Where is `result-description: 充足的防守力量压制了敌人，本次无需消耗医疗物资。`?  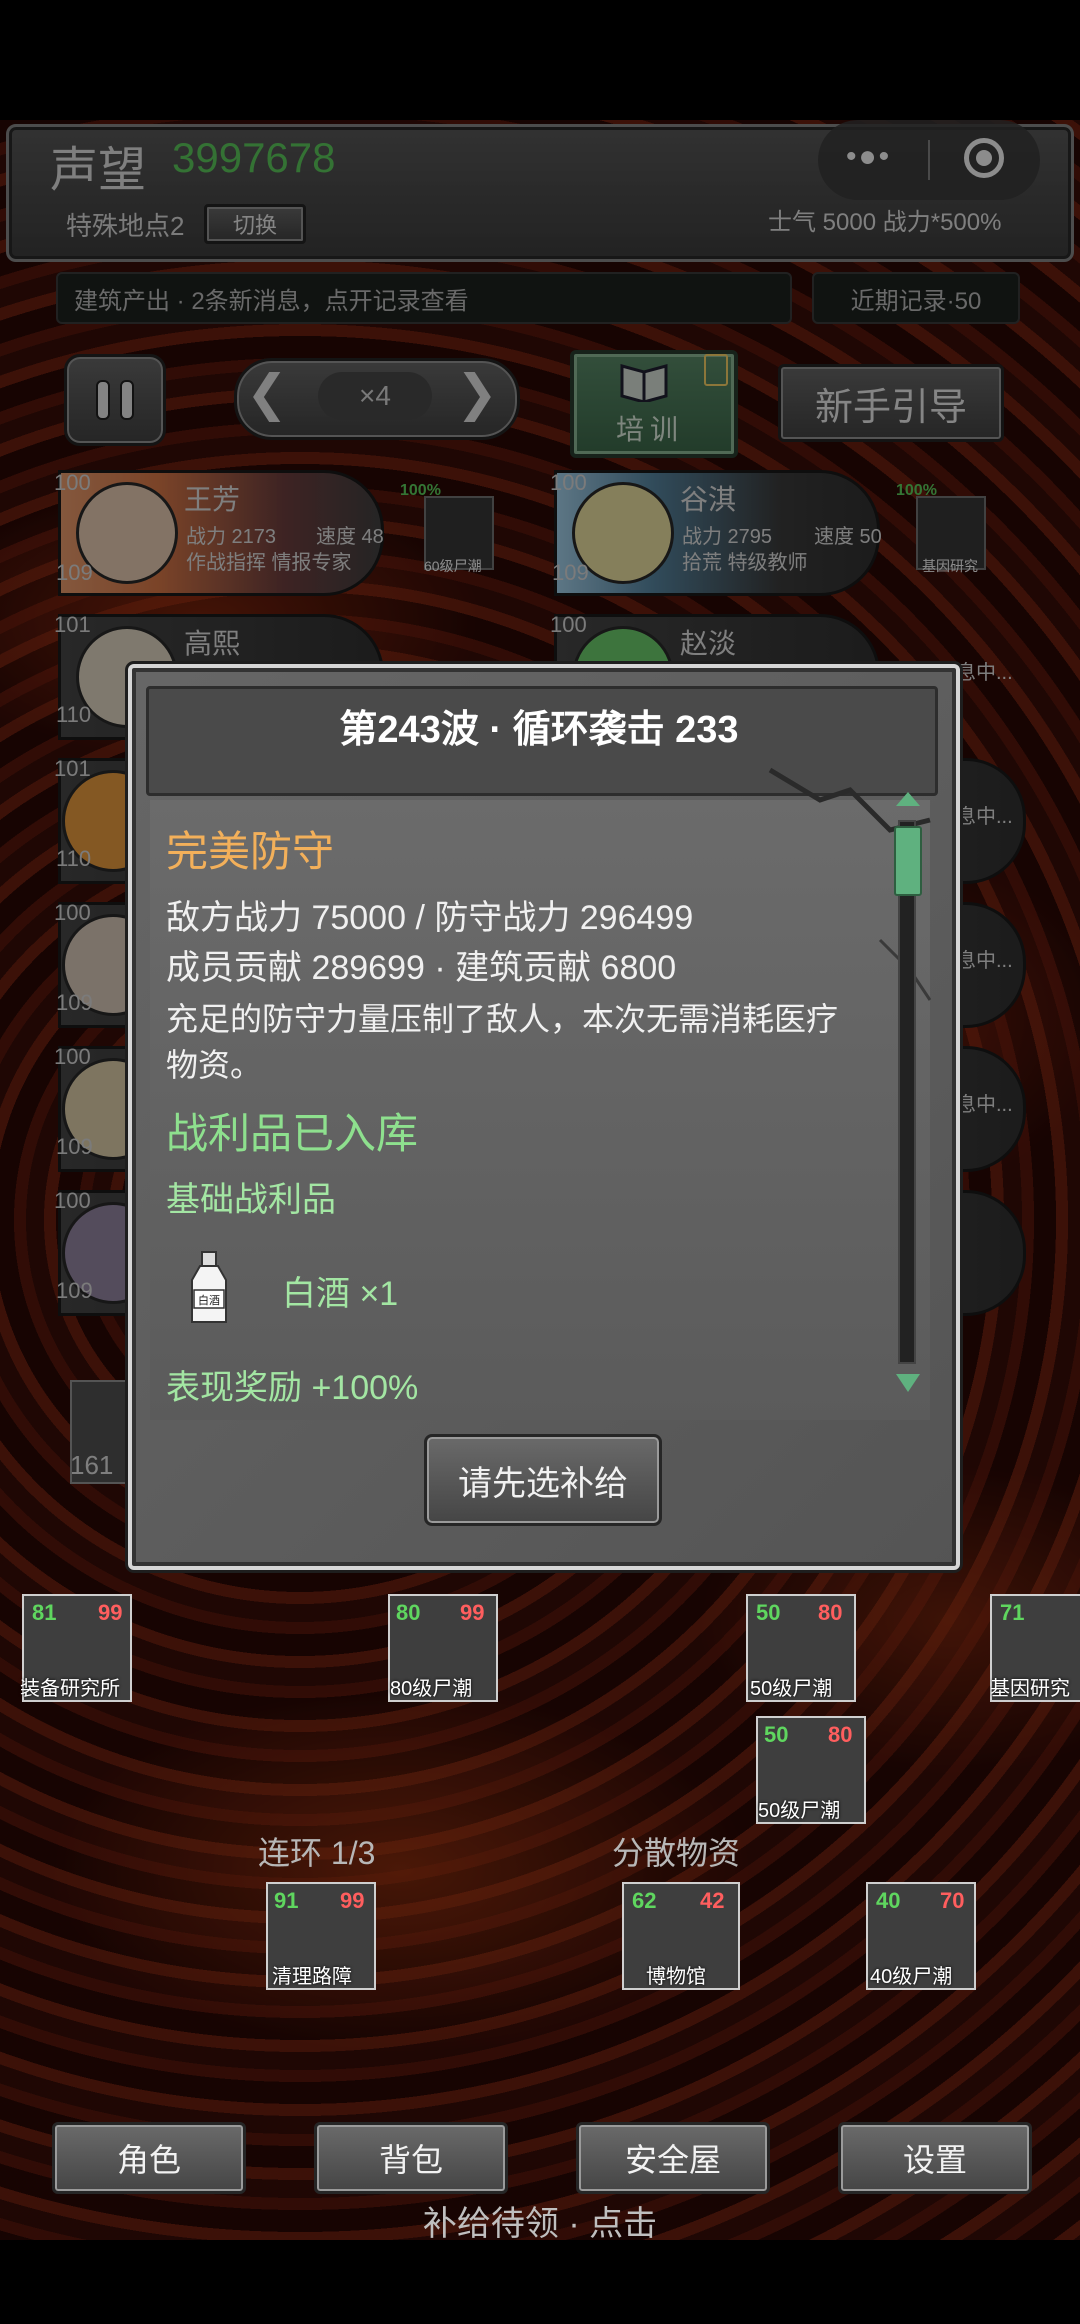
result-description: 充足的防守力量压制了敌人，本次无需消耗医疗物资。 is located at coordinates (502, 1042).